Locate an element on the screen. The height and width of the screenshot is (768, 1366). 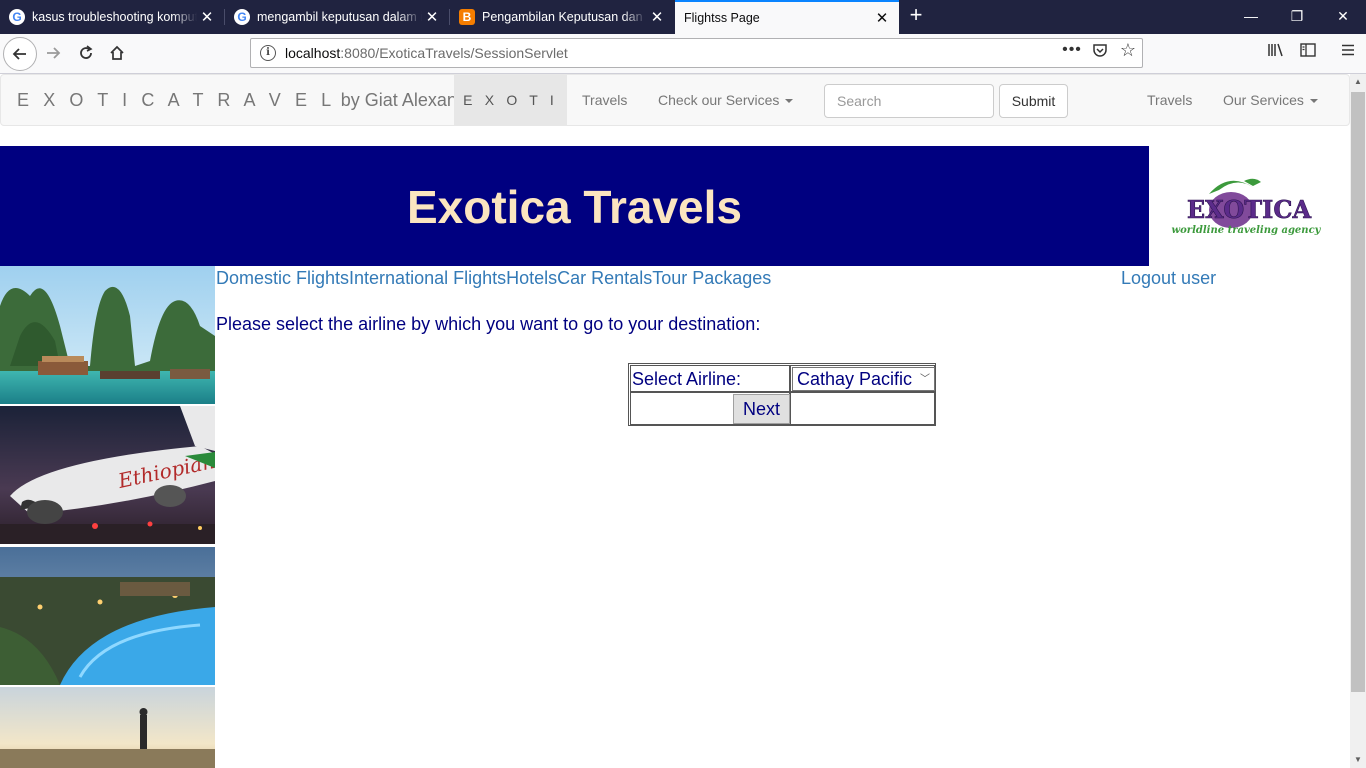
page-scrollbar: ▲ ▼ is located at coordinates (1358, 421).